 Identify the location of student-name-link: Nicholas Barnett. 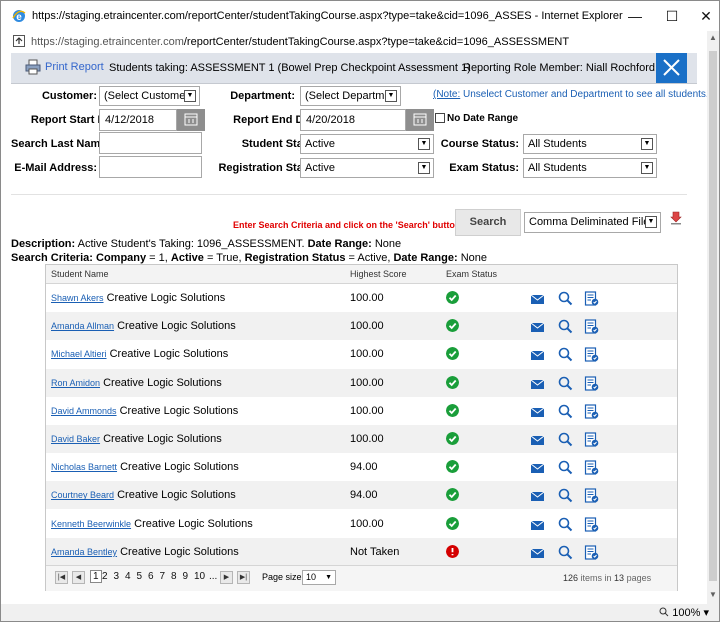
(84, 467).